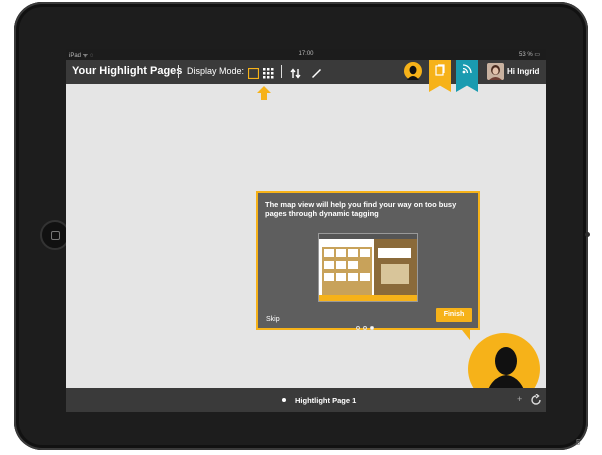 The width and height of the screenshot is (602, 455). I want to click on bottom-bar: Hightlight Page 1 +, so click(306, 400).